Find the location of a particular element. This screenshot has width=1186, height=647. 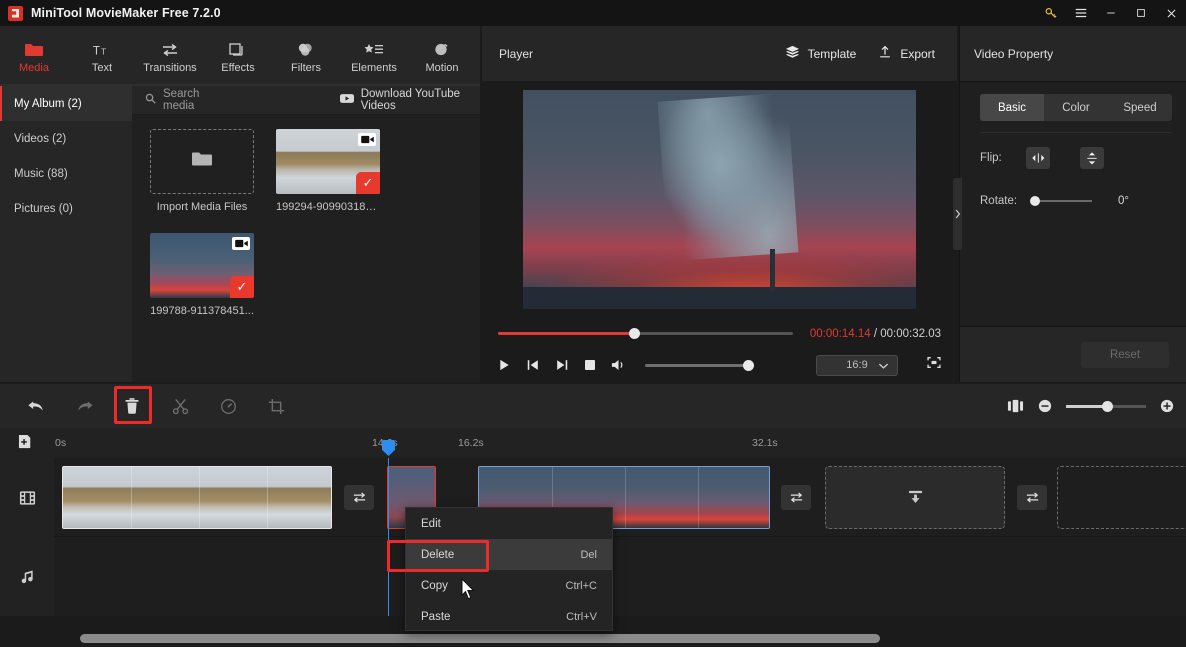

timeline-clip is located at coordinates (197, 497).